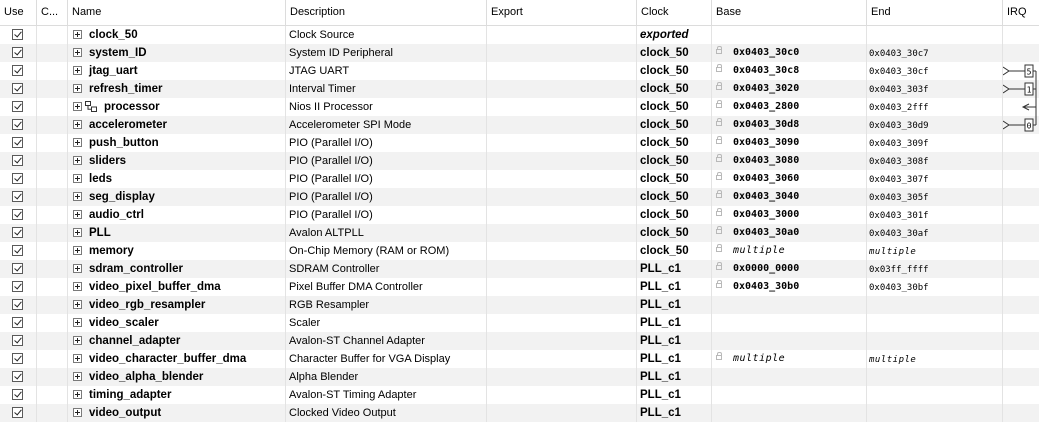  What do you see at coordinates (674, 12) in the screenshot?
I see `column-header-clock: Clock` at bounding box center [674, 12].